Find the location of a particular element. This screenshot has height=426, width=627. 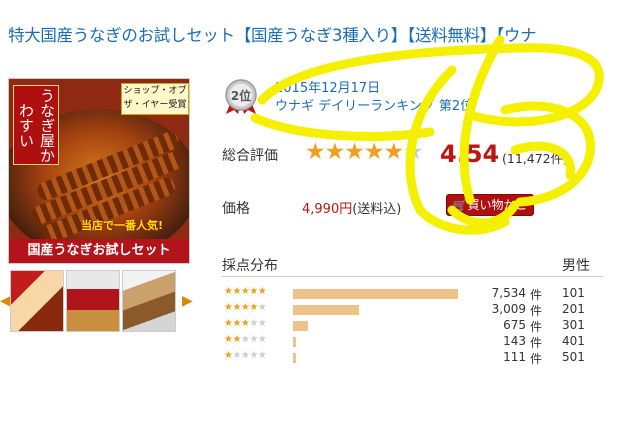

product-title: 特大国産うなぎのお試しセット【国産うなぎ3種入り】【送料無料】【ウナ is located at coordinates (317, 34).